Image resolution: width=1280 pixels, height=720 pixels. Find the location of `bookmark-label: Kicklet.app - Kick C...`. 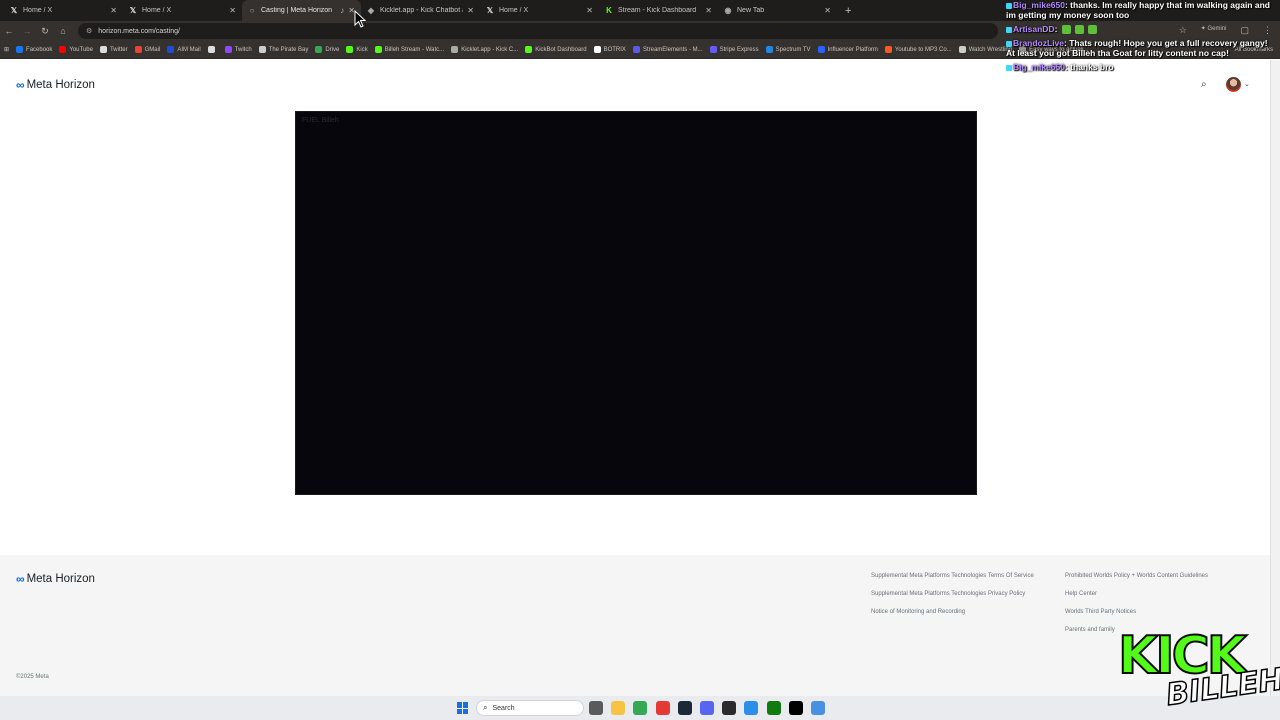

bookmark-label: Kicklet.app - Kick C... is located at coordinates (490, 49).